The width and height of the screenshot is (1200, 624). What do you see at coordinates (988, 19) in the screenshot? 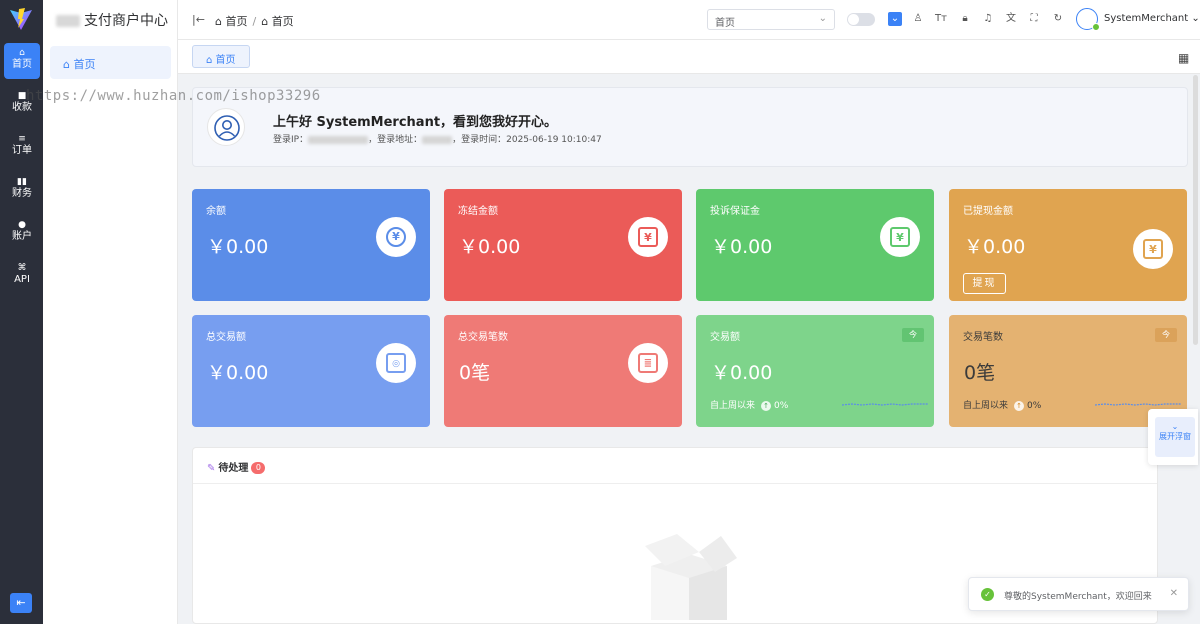
I see `bell-icon: ♫` at bounding box center [988, 19].